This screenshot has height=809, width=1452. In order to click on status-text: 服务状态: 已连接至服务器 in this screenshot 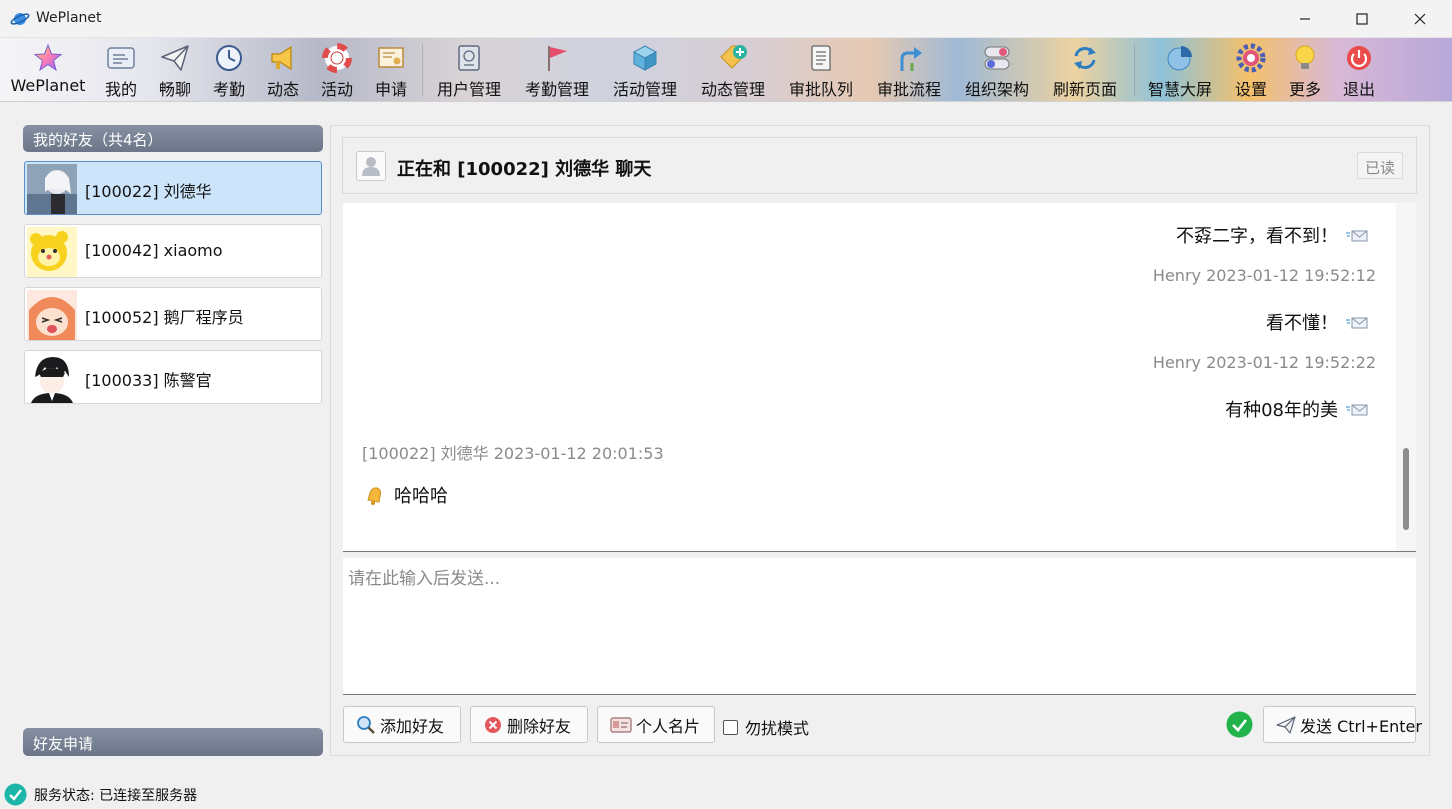, I will do `click(116, 796)`.